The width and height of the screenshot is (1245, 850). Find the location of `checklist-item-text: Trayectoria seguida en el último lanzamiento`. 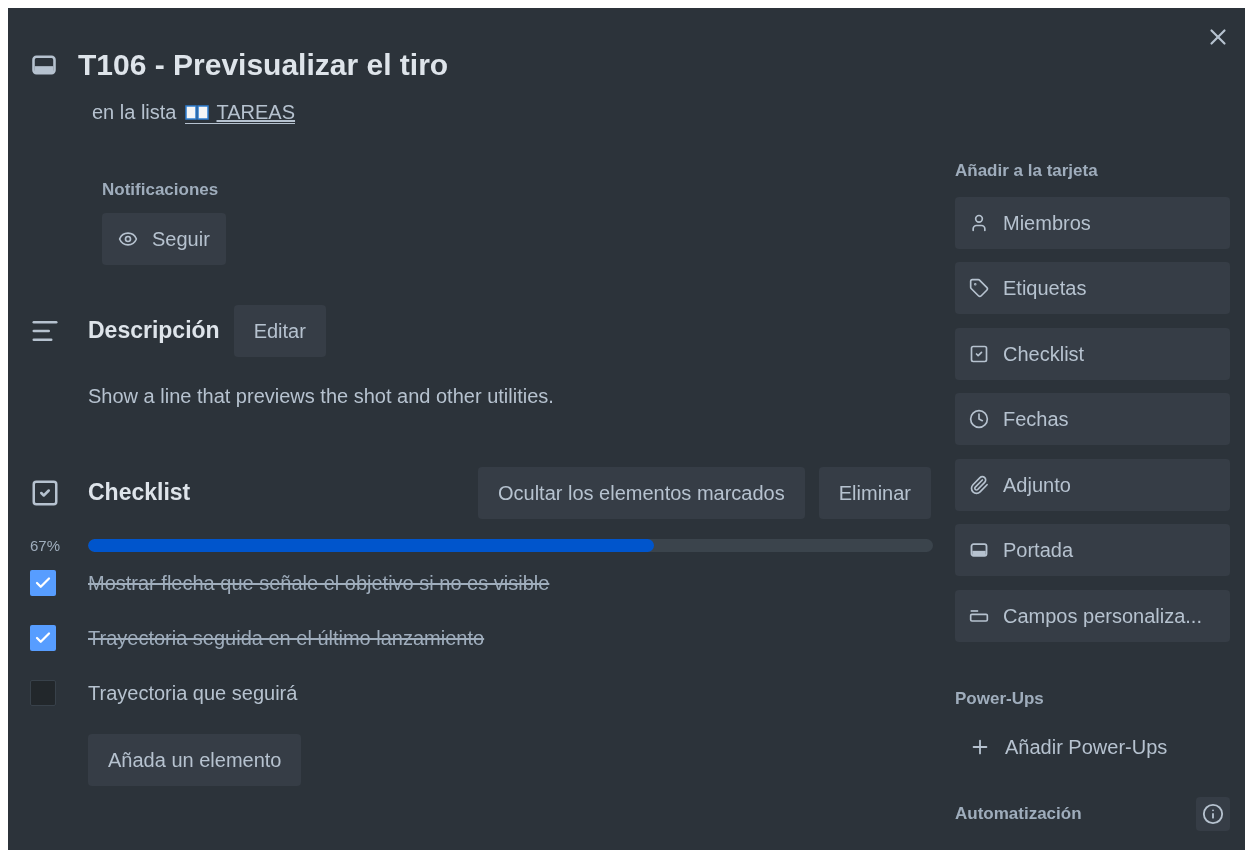

checklist-item-text: Trayectoria seguida en el último lanzamiento is located at coordinates (286, 638).